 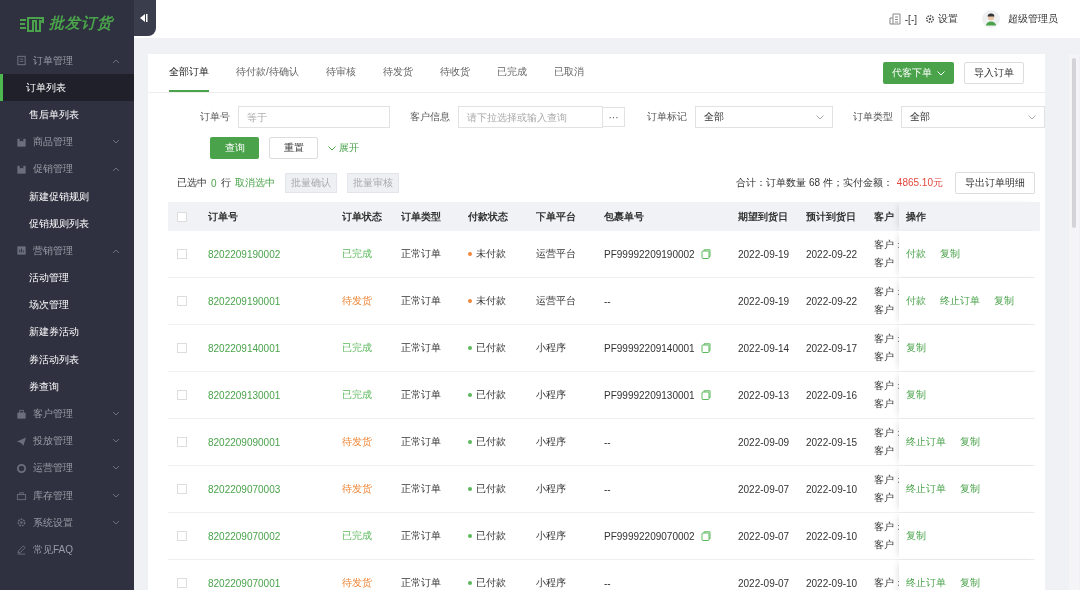 I want to click on sidebar-item: 促销规则列表, so click(x=67, y=224).